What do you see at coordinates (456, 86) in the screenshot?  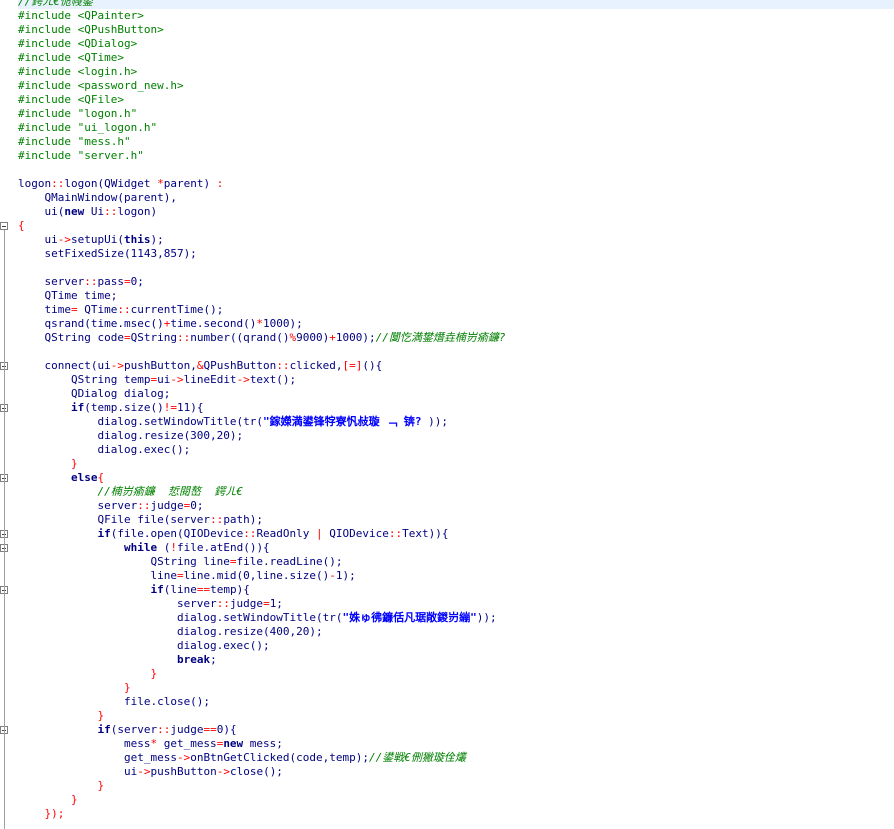 I see `code-line: #include <password_new.h>` at bounding box center [456, 86].